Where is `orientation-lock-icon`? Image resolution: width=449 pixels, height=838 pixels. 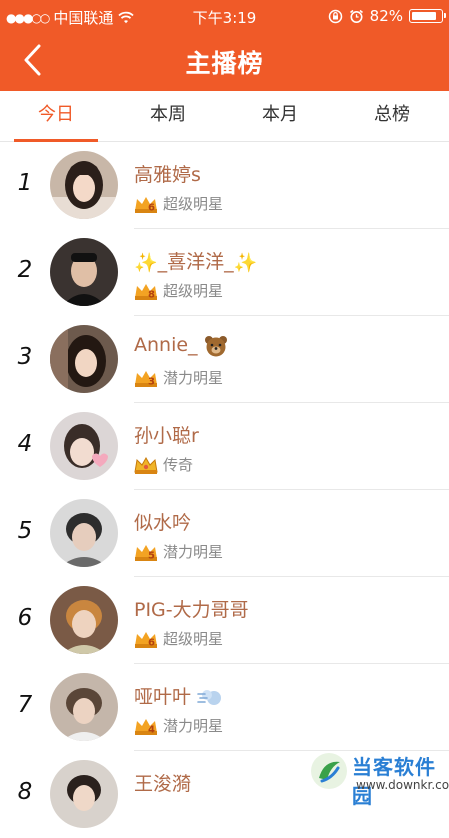
orientation-lock-icon is located at coordinates (335, 16).